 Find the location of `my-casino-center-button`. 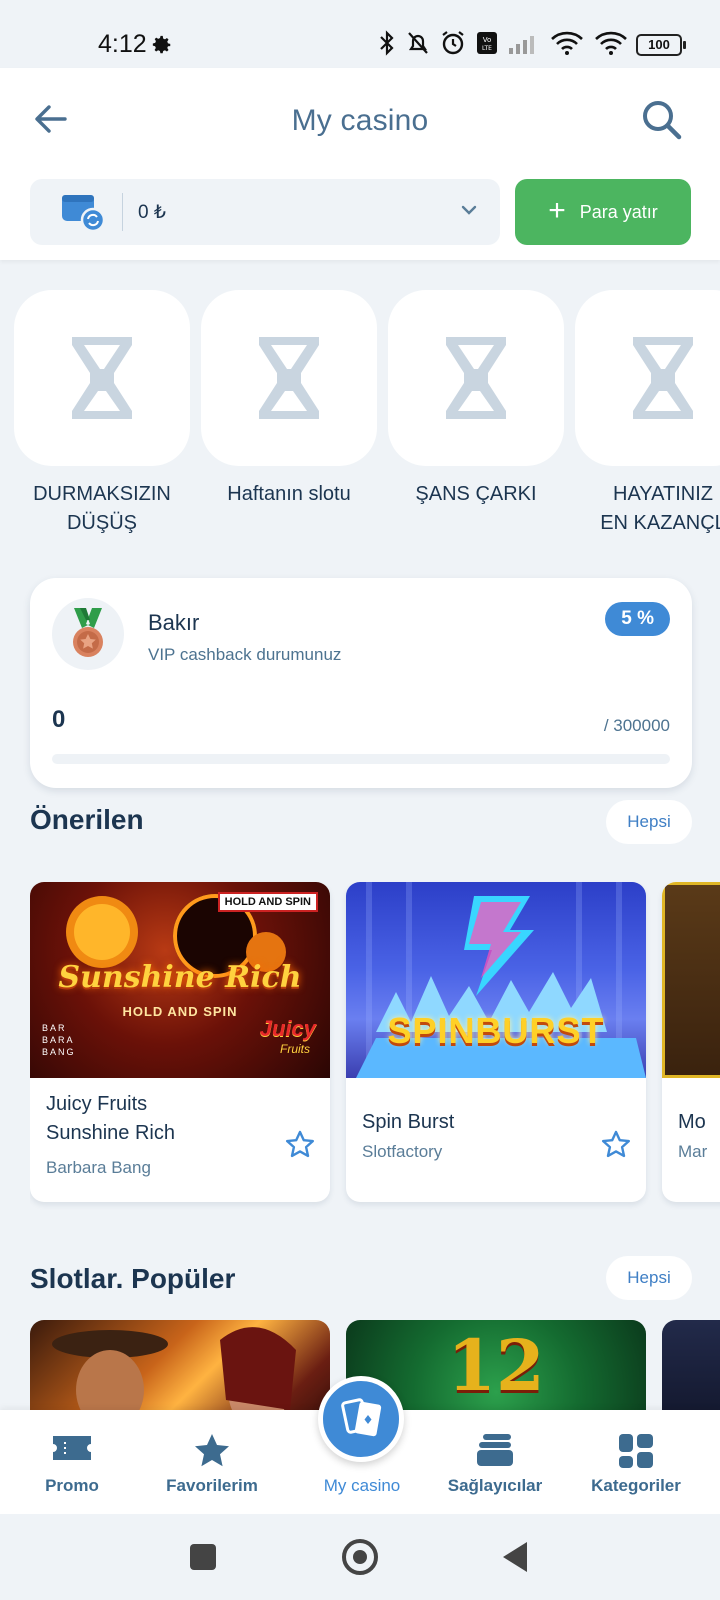

my-casino-center-button is located at coordinates (361, 1419).